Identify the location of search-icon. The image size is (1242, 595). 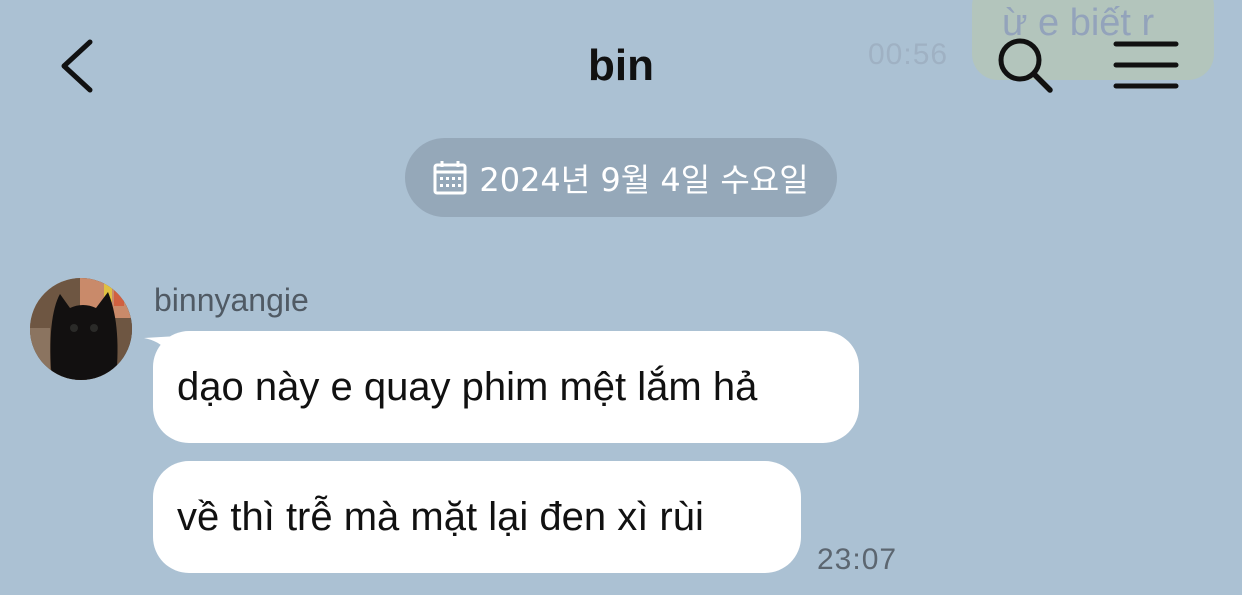
(1025, 65).